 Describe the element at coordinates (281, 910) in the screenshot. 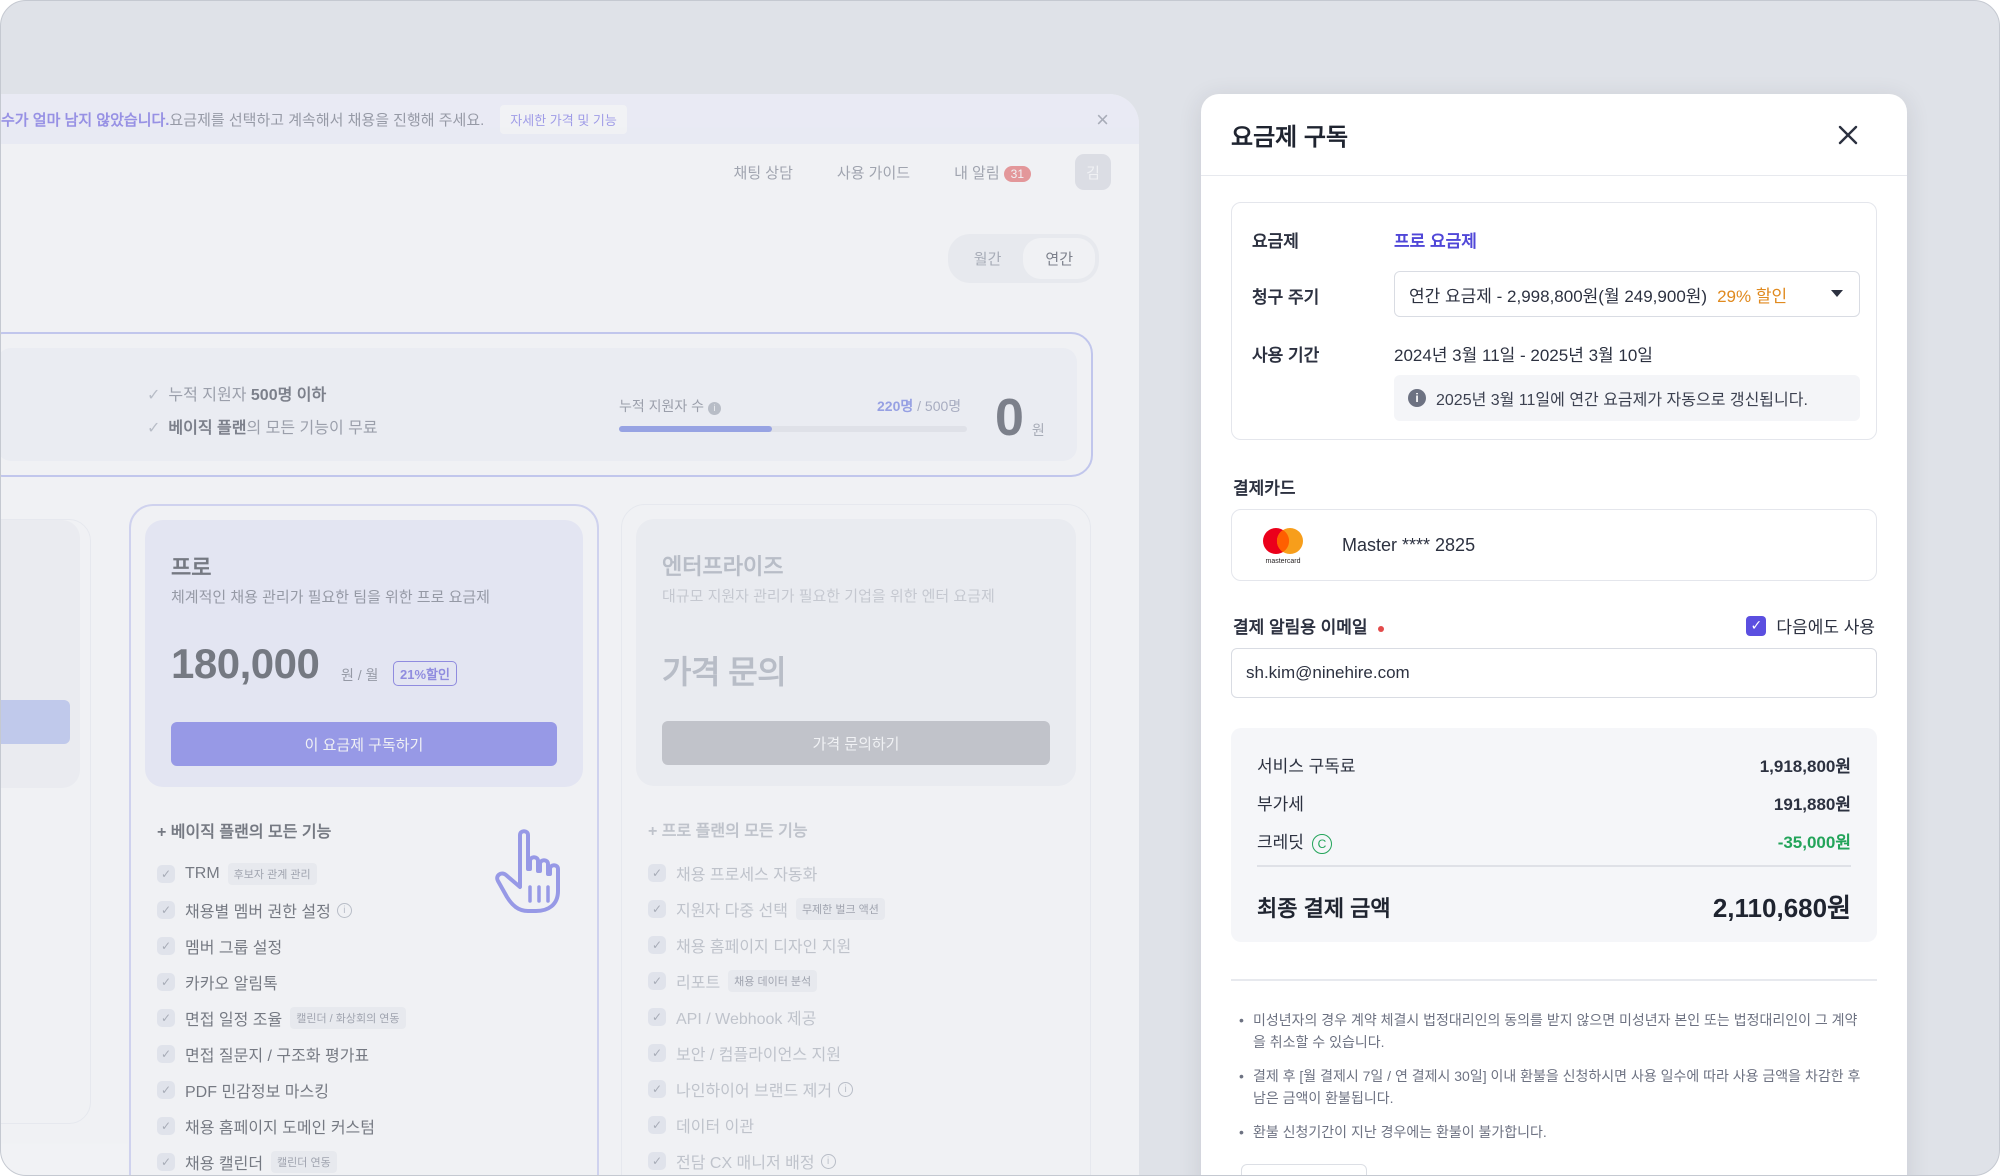

I see `feature-item: ✓ 채용별 멤버 권한 설정 i` at that location.